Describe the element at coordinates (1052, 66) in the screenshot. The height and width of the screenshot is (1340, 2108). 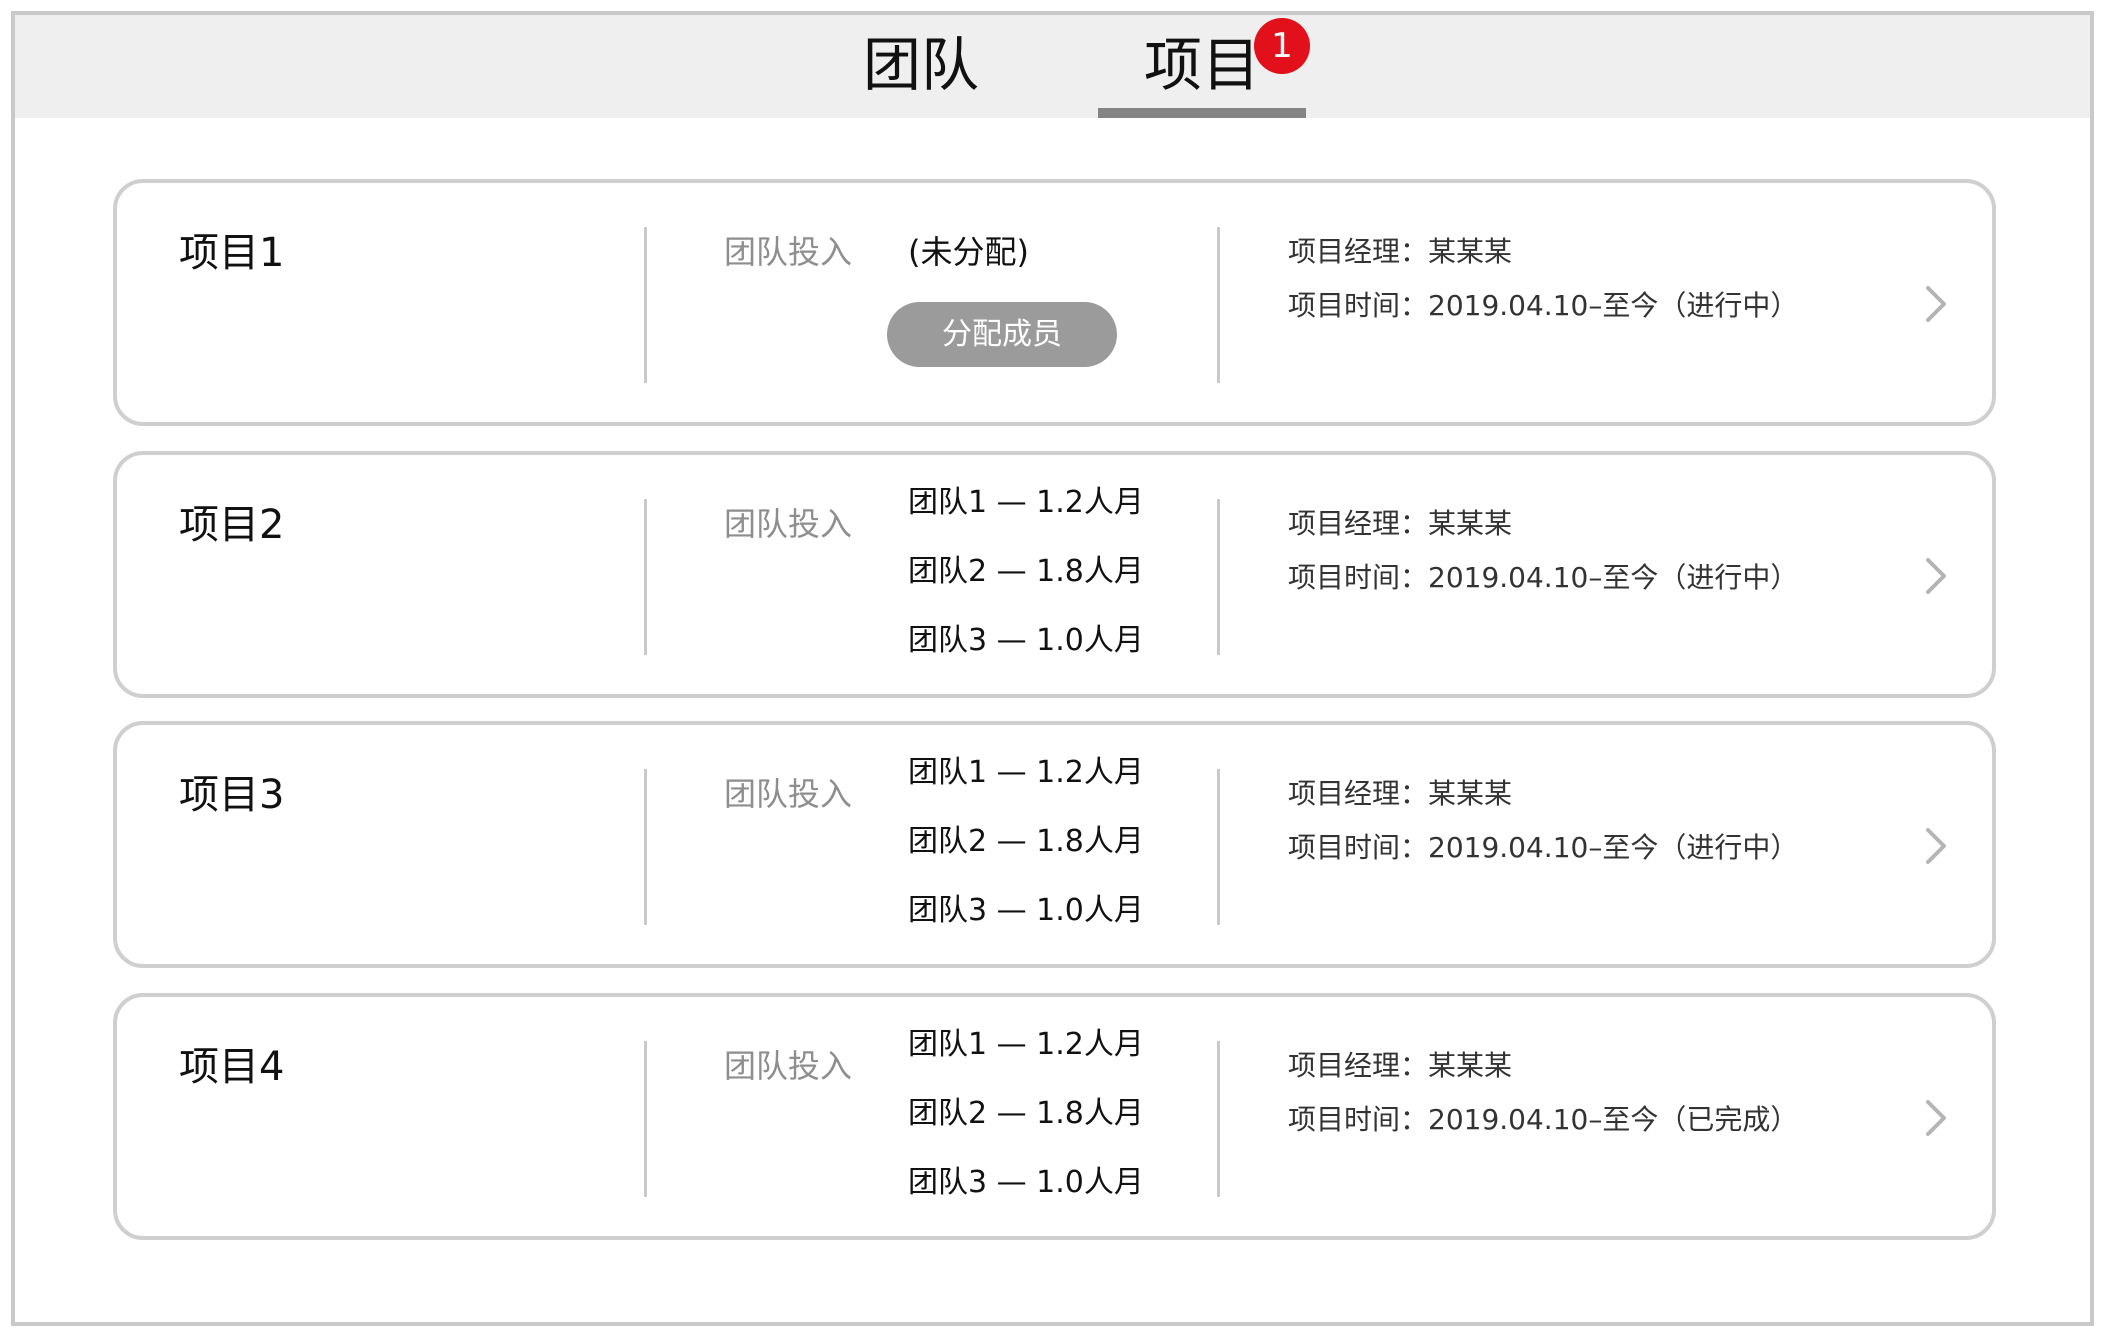
I see `tab-bar: 团队 项目 1` at that location.